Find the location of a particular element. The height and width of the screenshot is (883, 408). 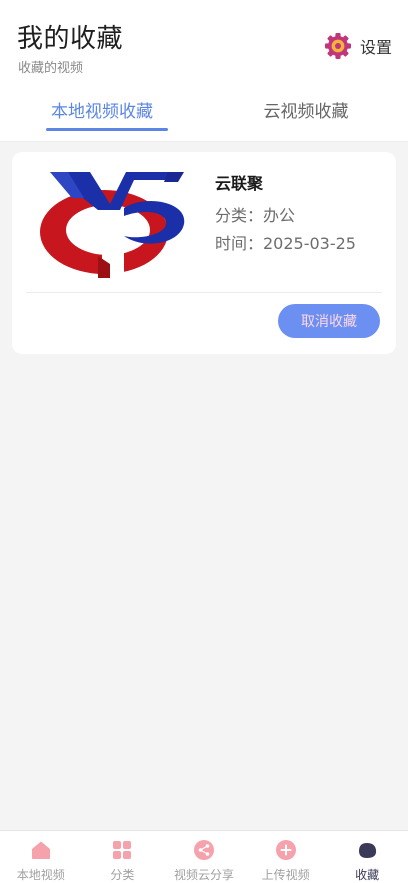

plus-icon is located at coordinates (285, 850).